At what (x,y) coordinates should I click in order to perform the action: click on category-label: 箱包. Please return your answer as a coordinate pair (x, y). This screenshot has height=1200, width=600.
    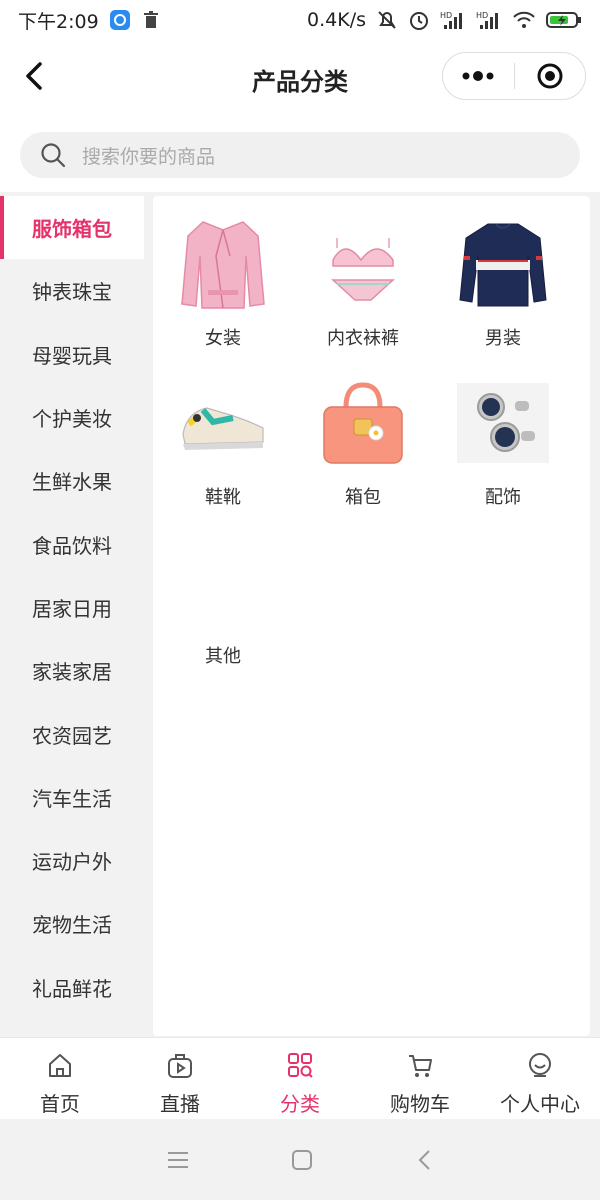
    Looking at the image, I should click on (363, 497).